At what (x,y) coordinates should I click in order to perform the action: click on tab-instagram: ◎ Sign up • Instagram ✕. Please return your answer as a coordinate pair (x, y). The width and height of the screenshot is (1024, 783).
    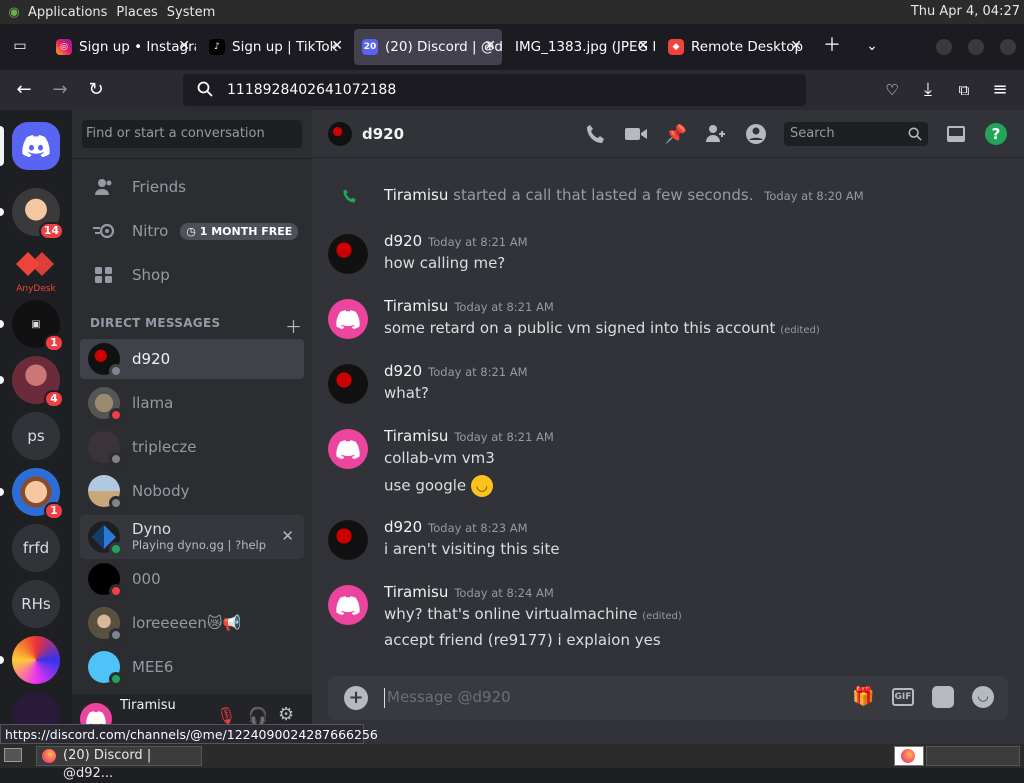
    Looking at the image, I should click on (122, 47).